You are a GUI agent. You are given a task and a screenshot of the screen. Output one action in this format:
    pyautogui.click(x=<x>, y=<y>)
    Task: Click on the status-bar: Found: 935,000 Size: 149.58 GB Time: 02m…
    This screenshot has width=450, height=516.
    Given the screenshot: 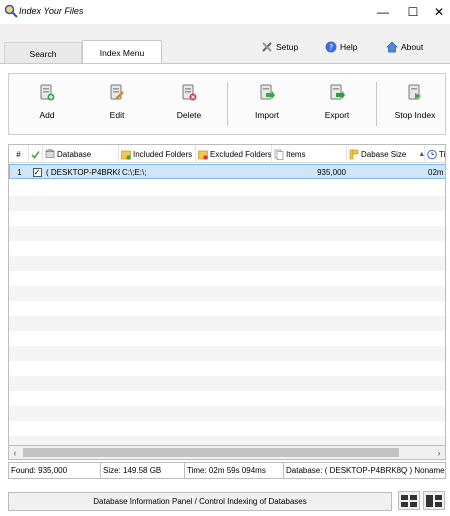 What is the action you would take?
    pyautogui.click(x=227, y=470)
    